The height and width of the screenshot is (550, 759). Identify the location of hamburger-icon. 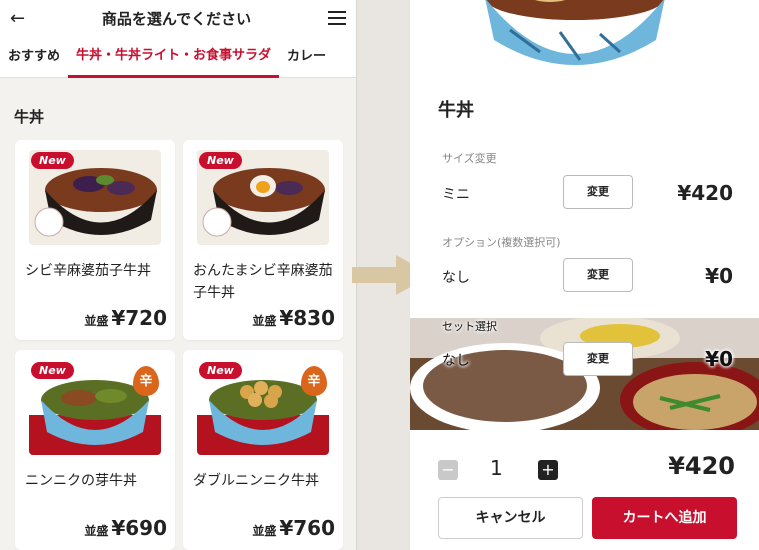
(336, 18).